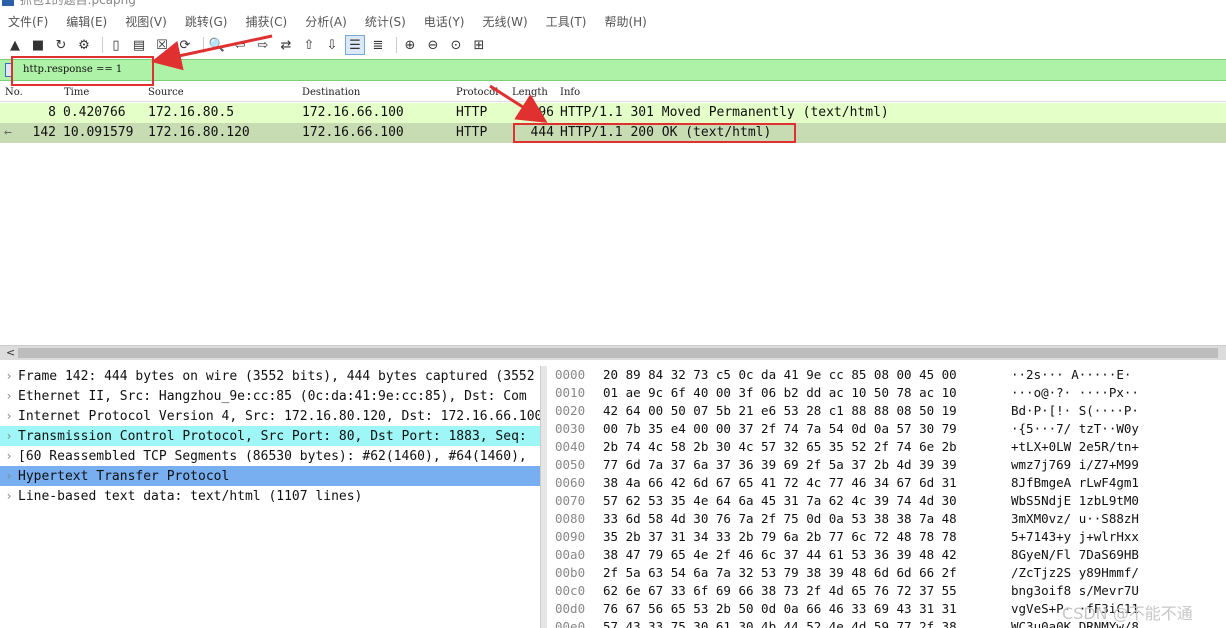  I want to click on menu-item: 统计(S), so click(385, 21).